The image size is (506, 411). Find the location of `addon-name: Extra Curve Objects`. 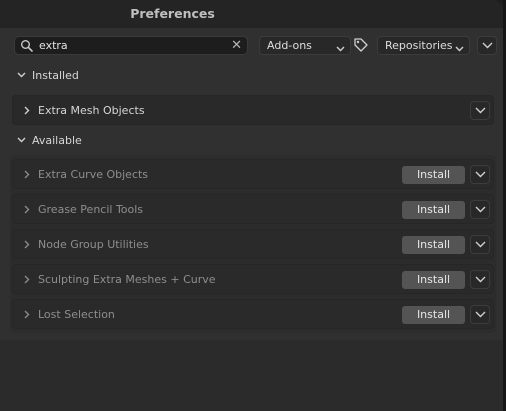

addon-name: Extra Curve Objects is located at coordinates (93, 174).